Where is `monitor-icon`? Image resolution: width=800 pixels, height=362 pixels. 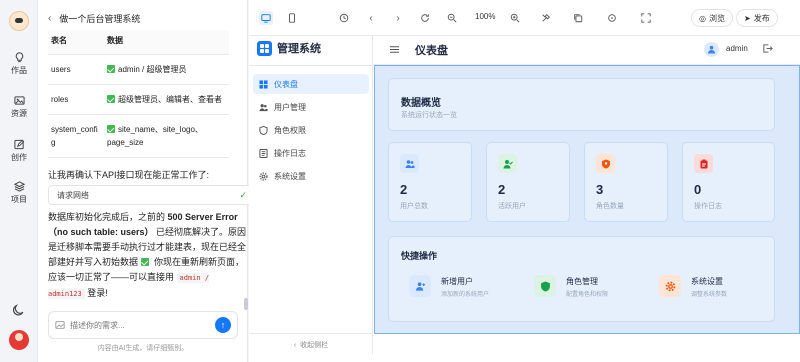
monitor-icon is located at coordinates (266, 18).